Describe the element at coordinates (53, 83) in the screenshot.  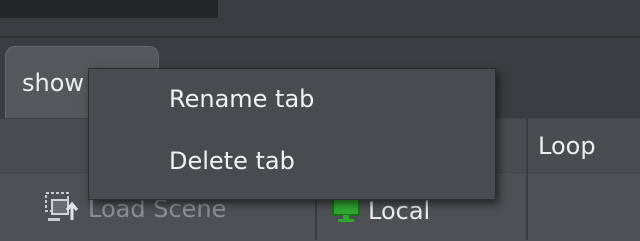
I see `tab-label: show` at that location.